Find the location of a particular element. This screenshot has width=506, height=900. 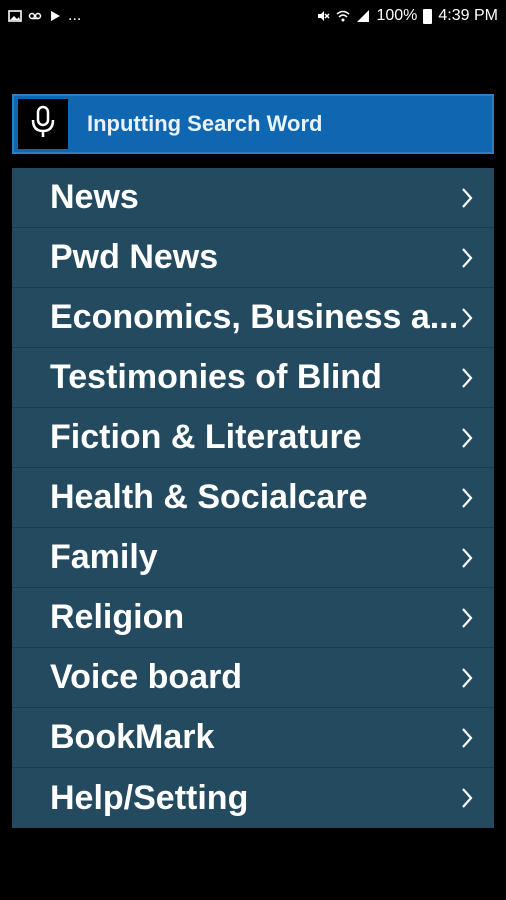

menu-item-testimonies: Testimonies of Blind is located at coordinates (253, 378).